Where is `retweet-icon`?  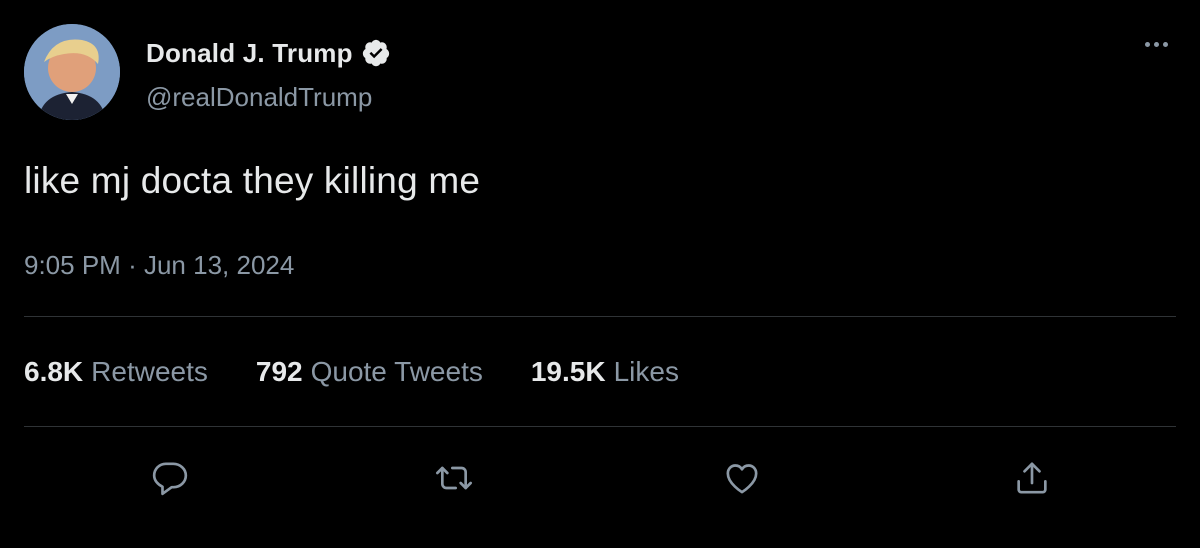 retweet-icon is located at coordinates (454, 478).